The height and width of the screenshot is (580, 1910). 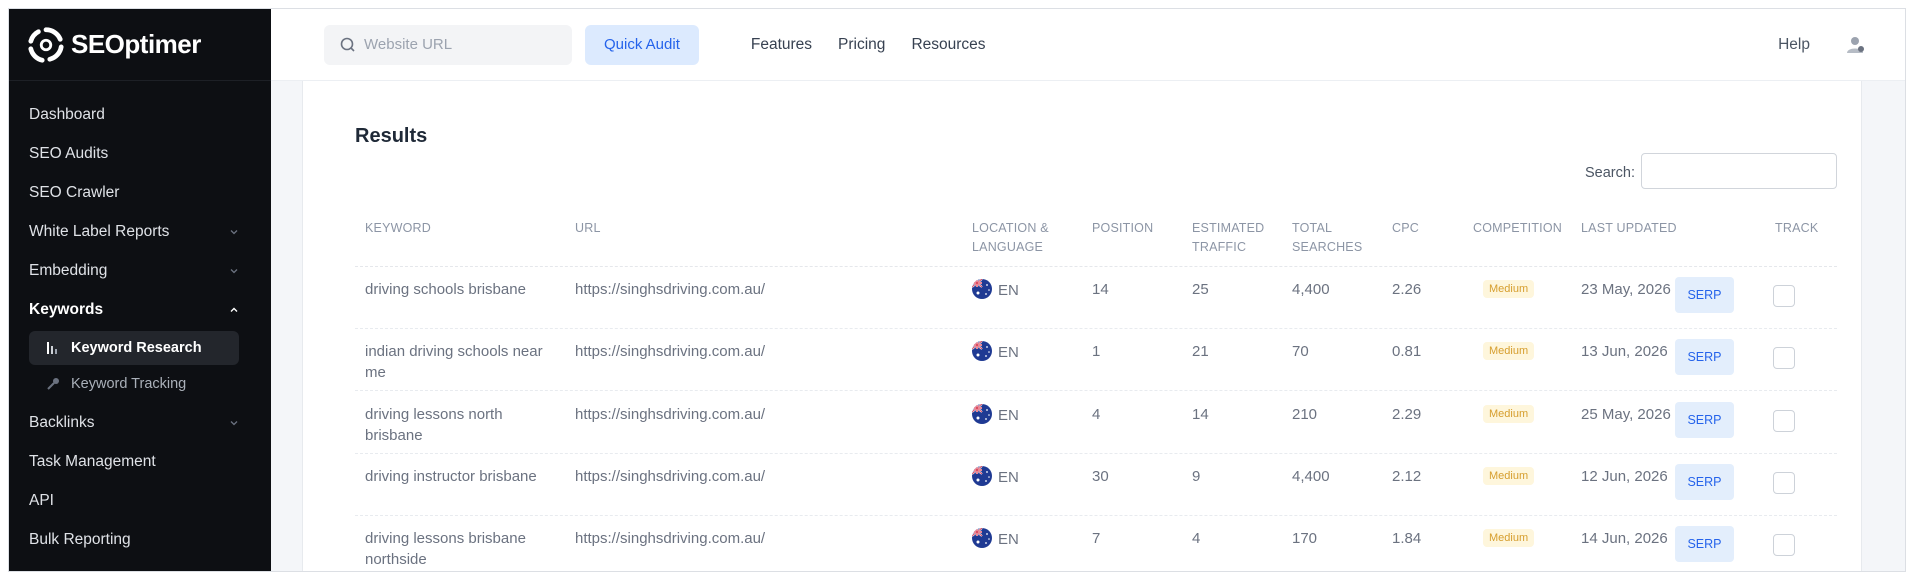 I want to click on sidebar-item-label: Task Management, so click(x=92, y=461).